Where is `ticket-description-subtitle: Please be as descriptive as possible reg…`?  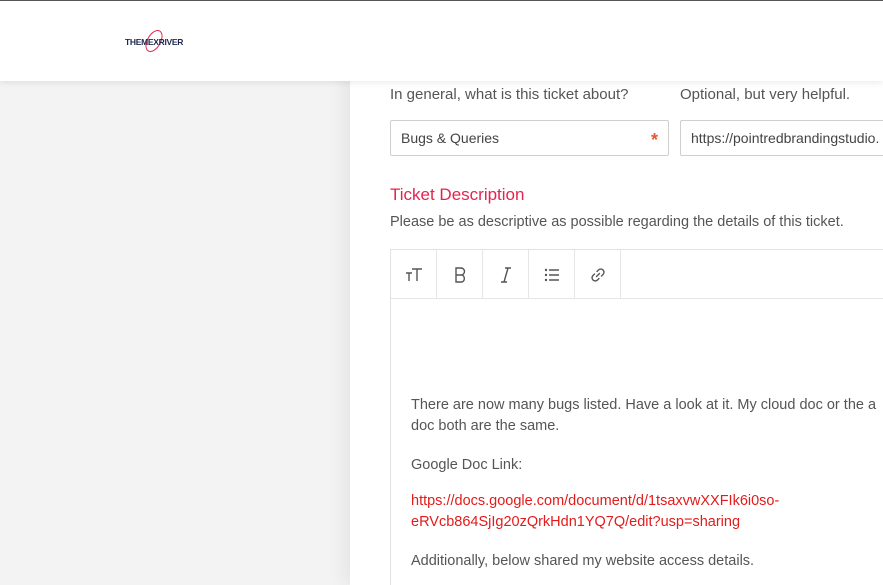 ticket-description-subtitle: Please be as descriptive as possible reg… is located at coordinates (617, 222).